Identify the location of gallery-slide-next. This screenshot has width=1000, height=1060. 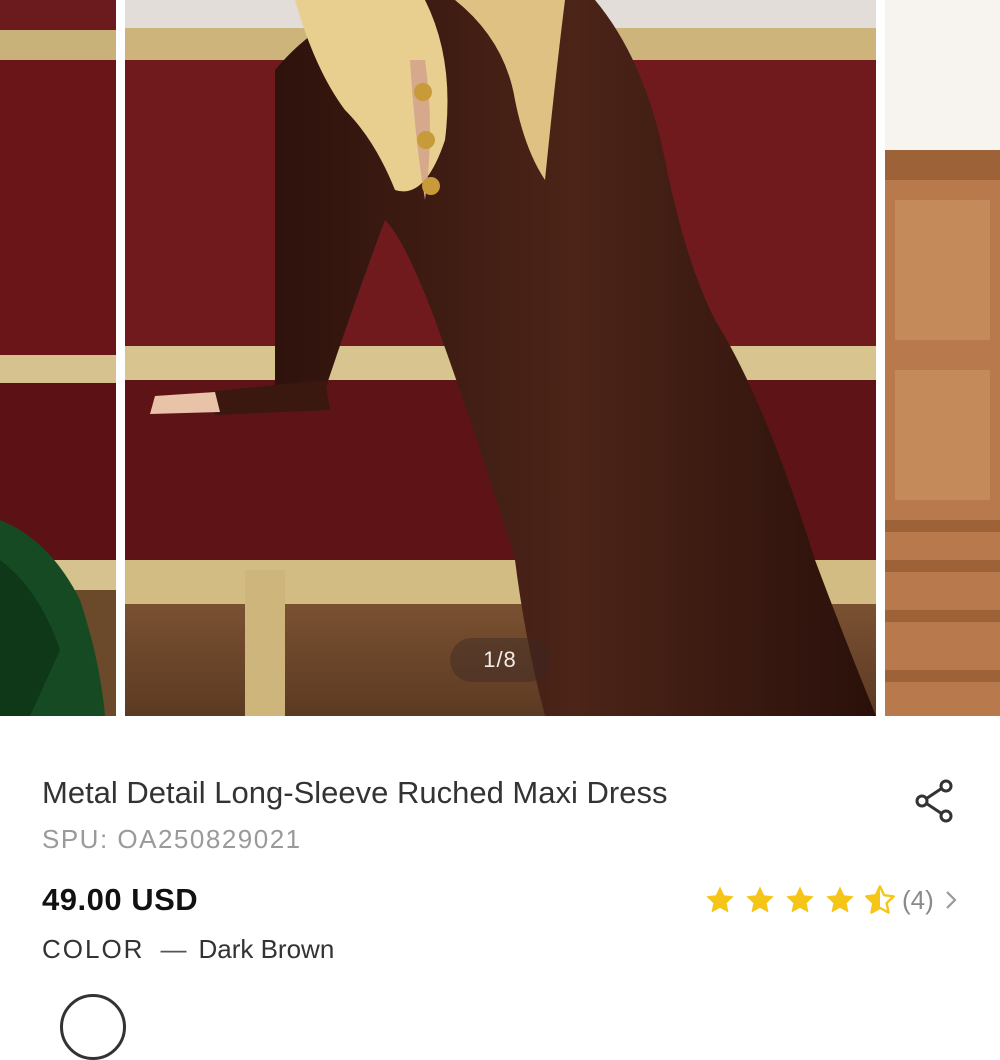
(942, 358).